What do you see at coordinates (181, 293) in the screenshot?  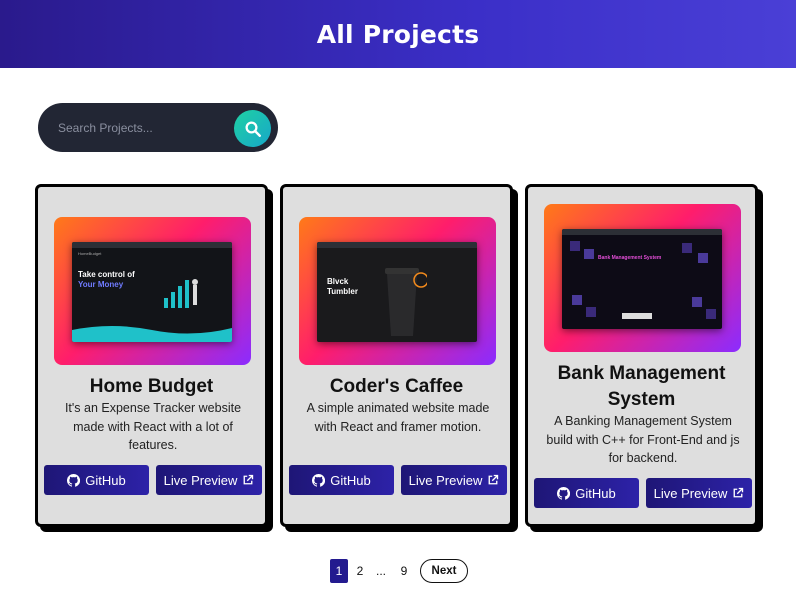 I see `bar-chart-icon` at bounding box center [181, 293].